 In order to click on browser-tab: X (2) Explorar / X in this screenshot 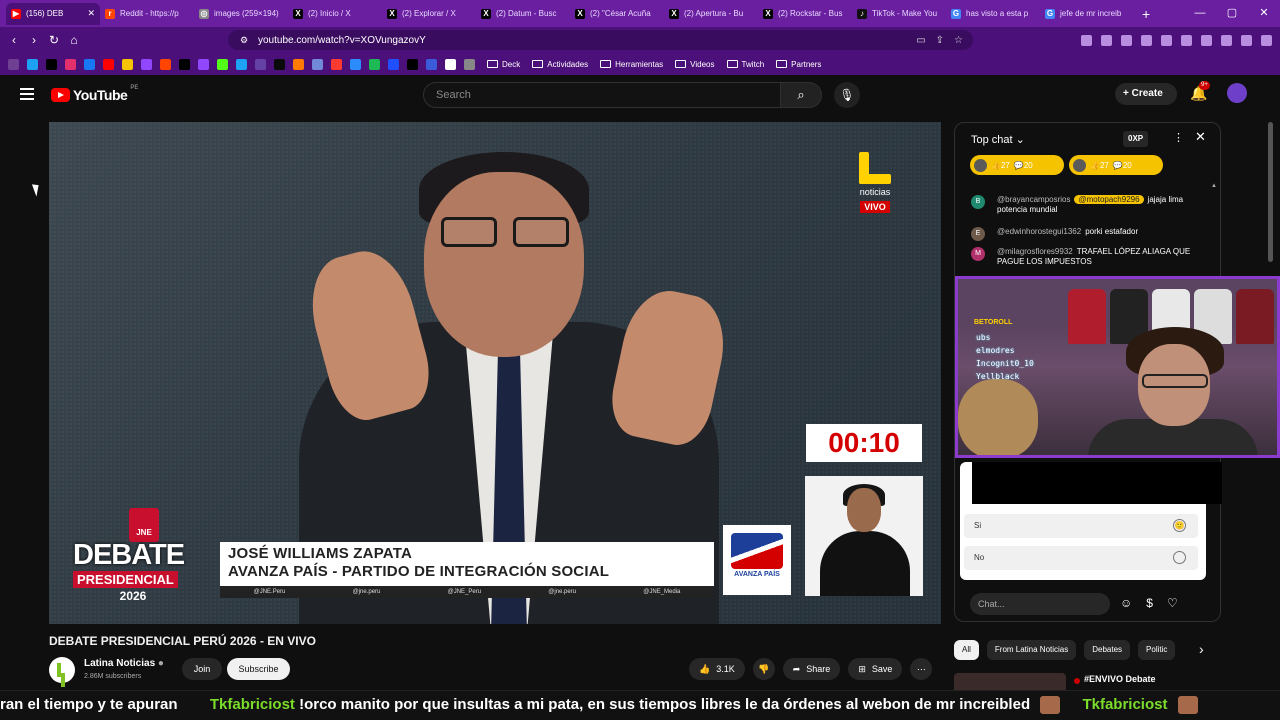, I will do `click(429, 14)`.